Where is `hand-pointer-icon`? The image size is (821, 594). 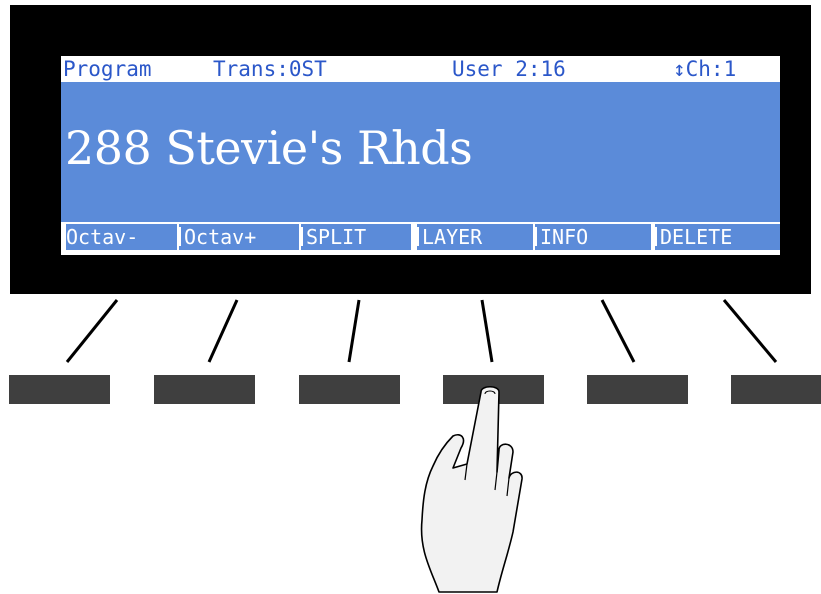 hand-pointer-icon is located at coordinates (471, 489).